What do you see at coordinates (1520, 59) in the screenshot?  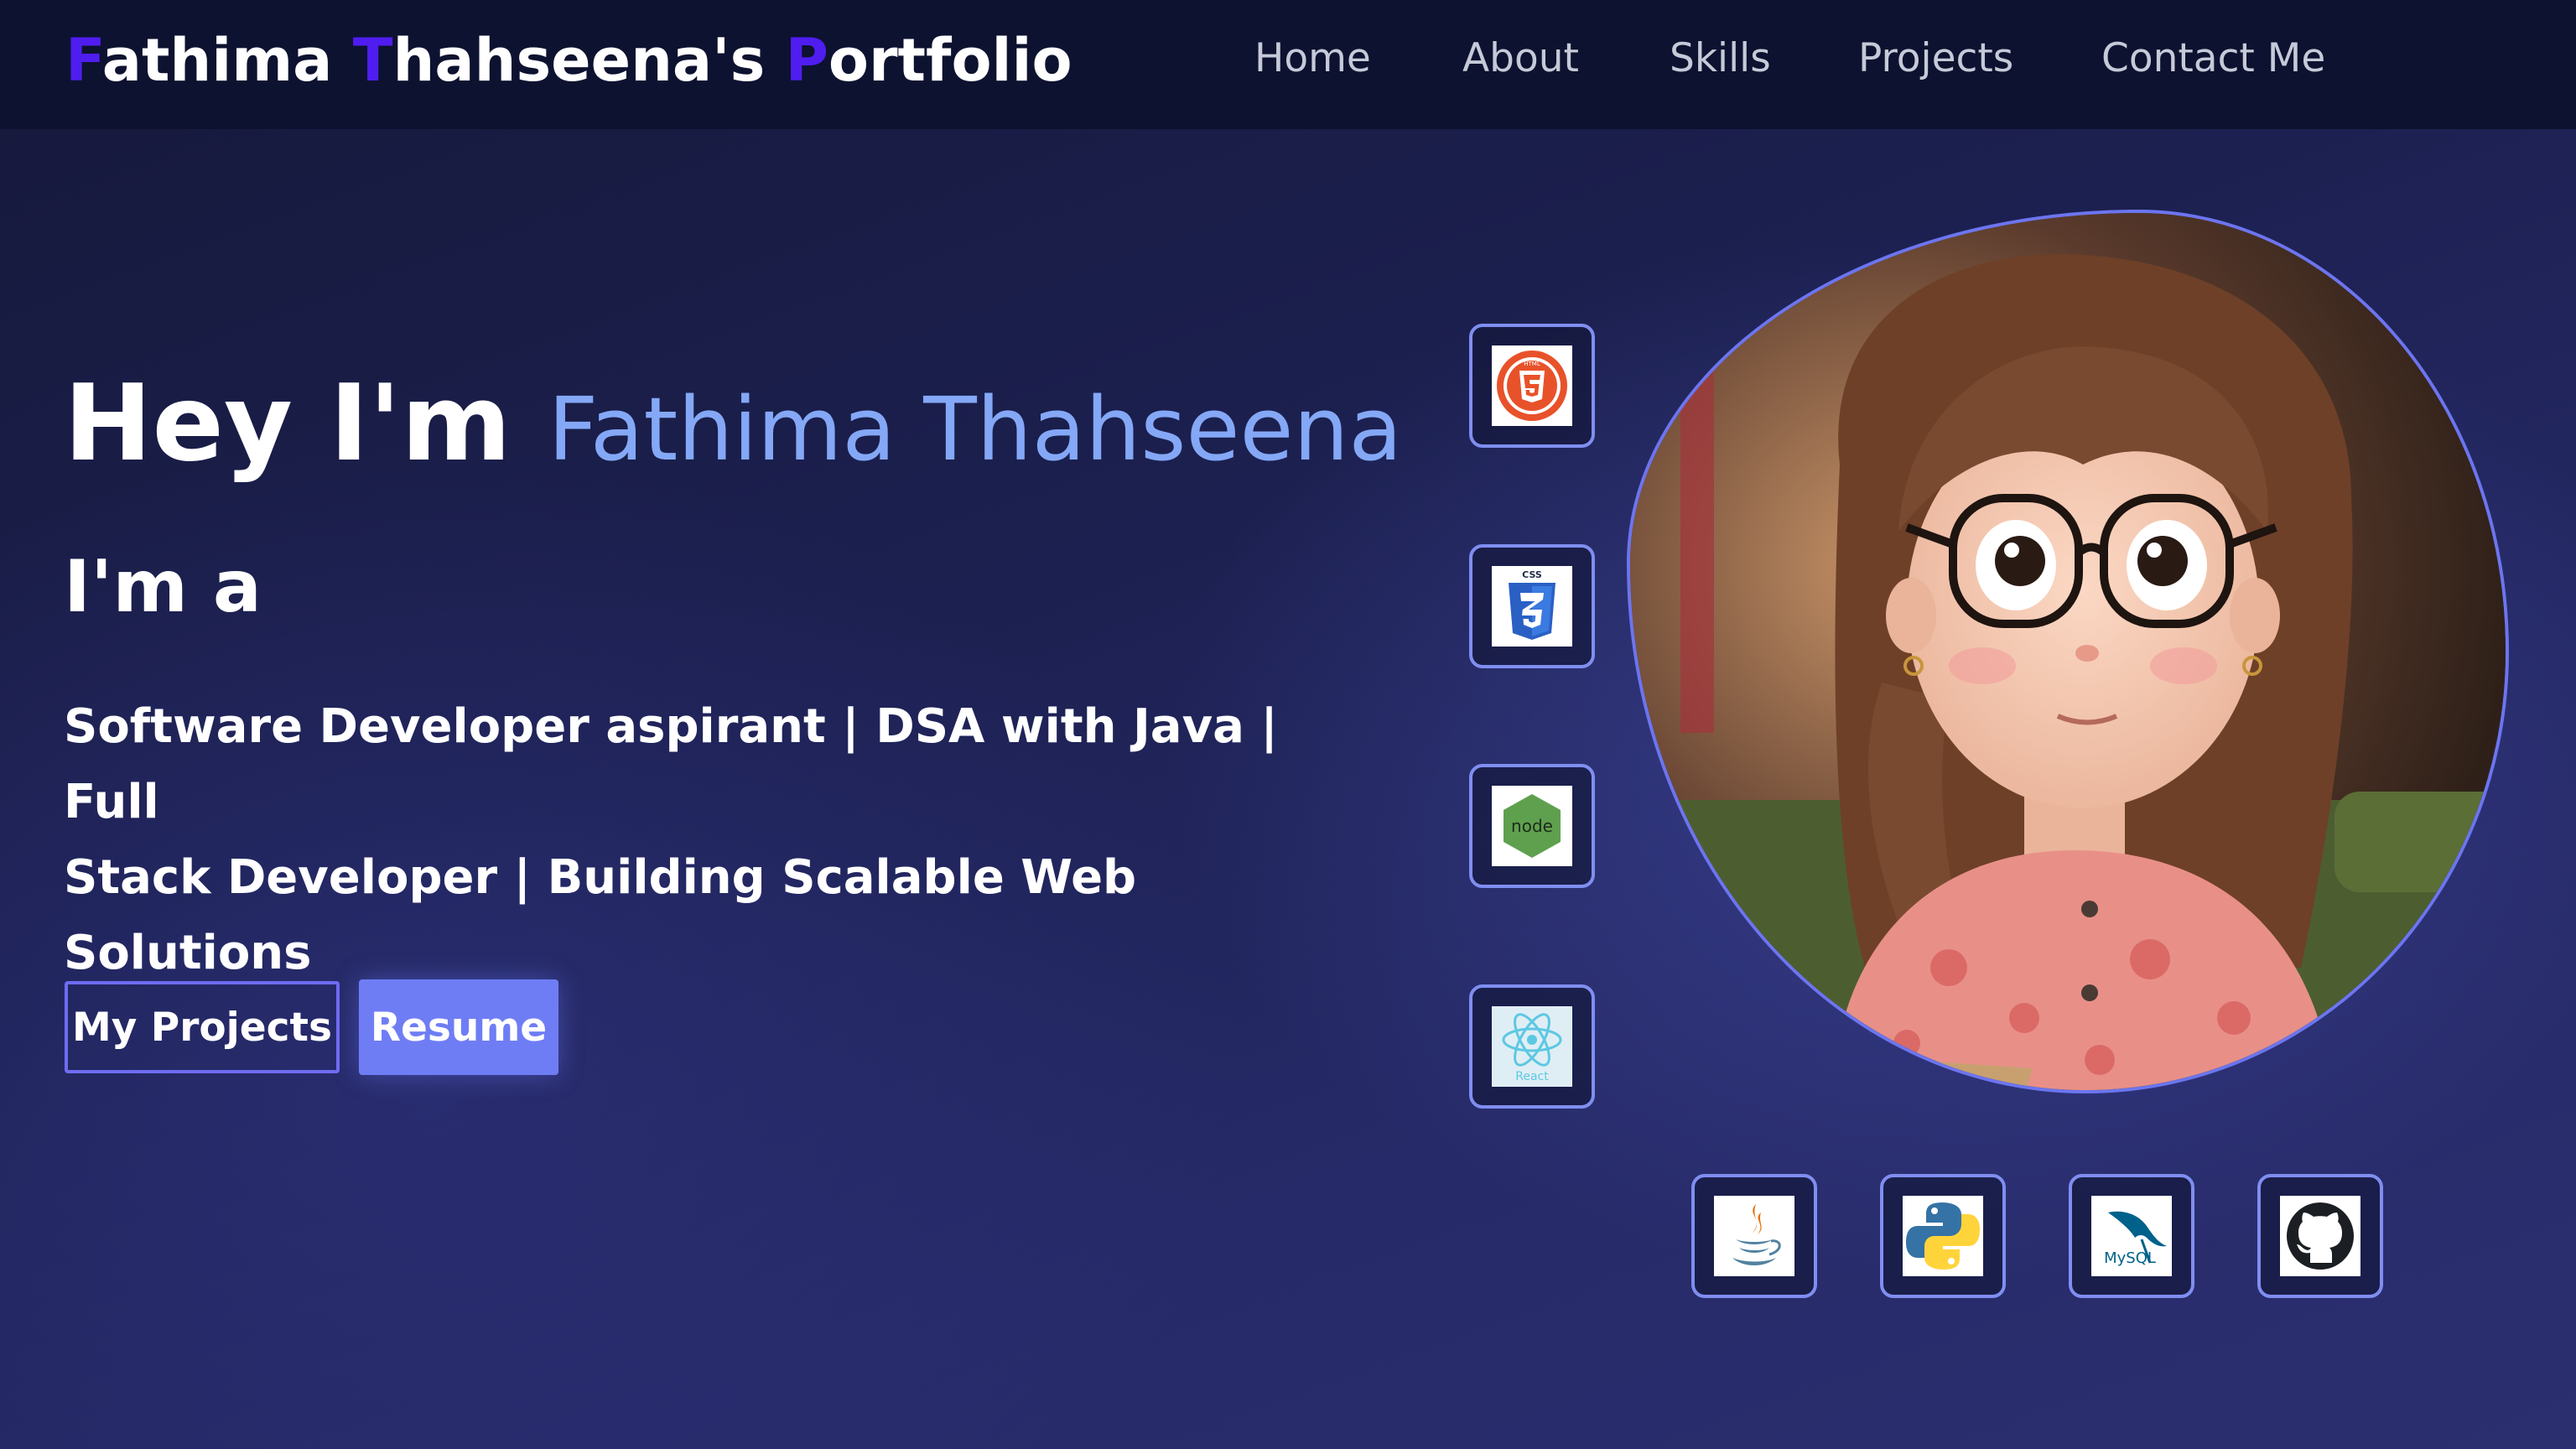 I see `nav-link-about: About` at bounding box center [1520, 59].